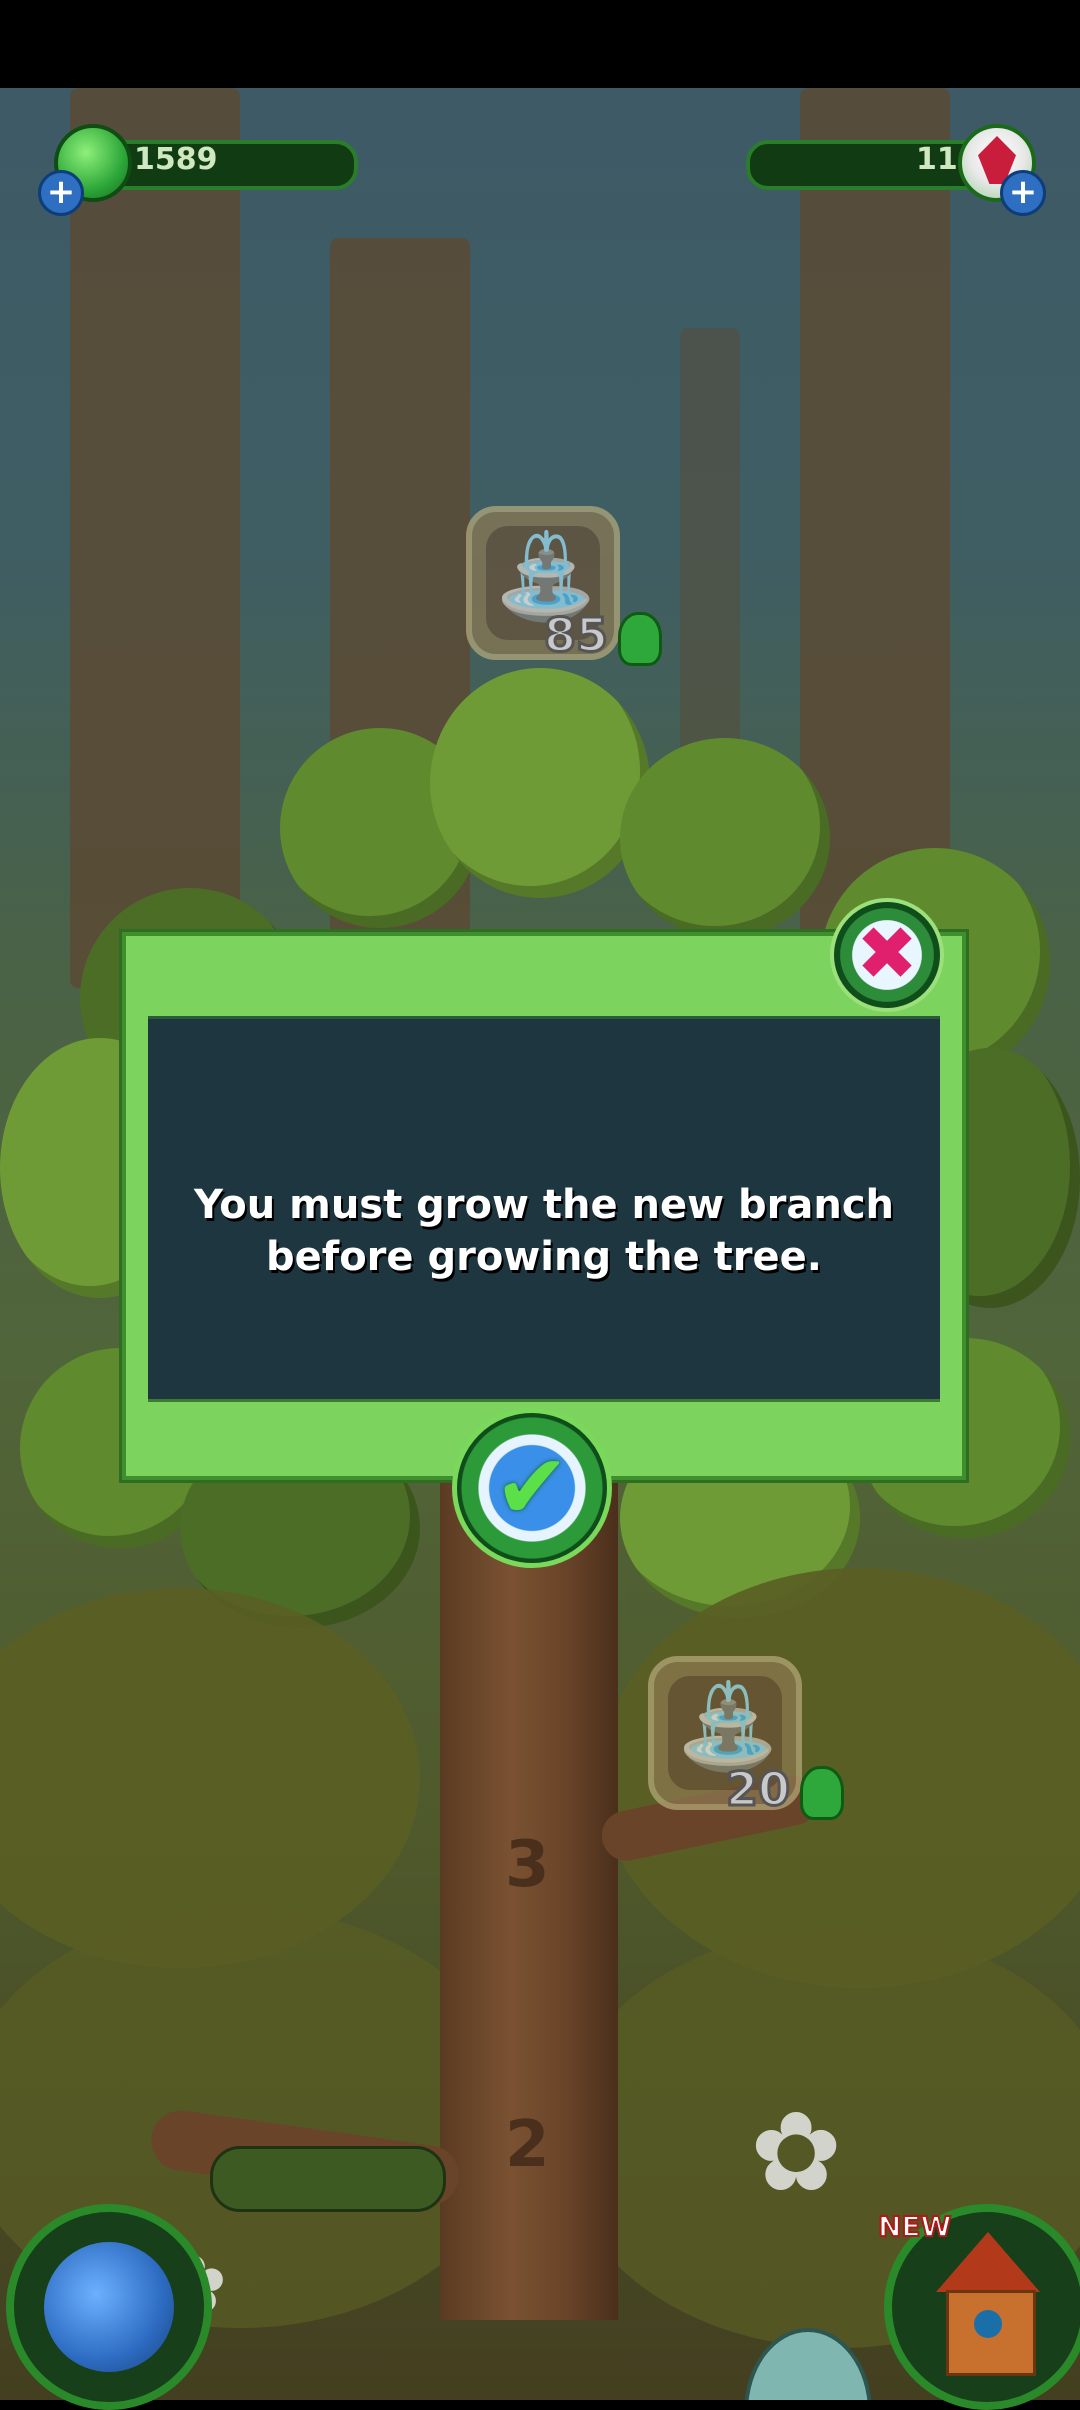  I want to click on checkmark-icon: ✔, so click(532, 1487).